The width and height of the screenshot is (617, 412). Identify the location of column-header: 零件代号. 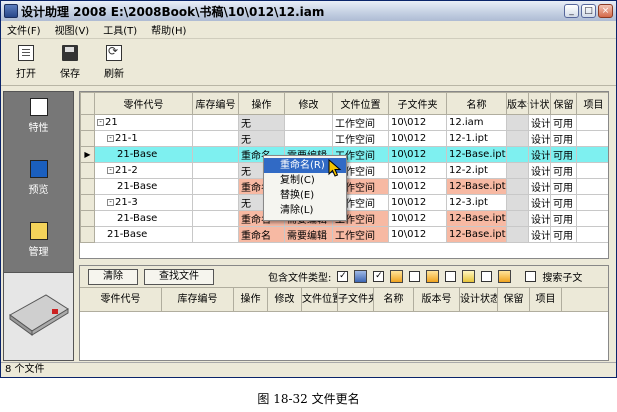
(143, 103).